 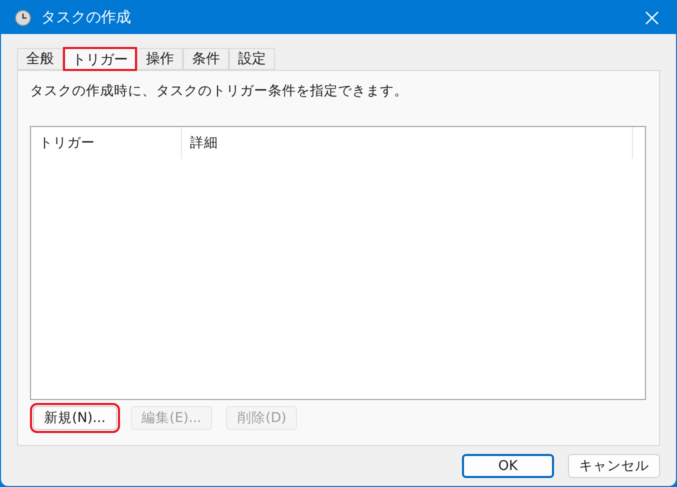 I want to click on description-text: タスクの作成時に、タスクのトリガー条件を指定できます。, so click(x=219, y=91).